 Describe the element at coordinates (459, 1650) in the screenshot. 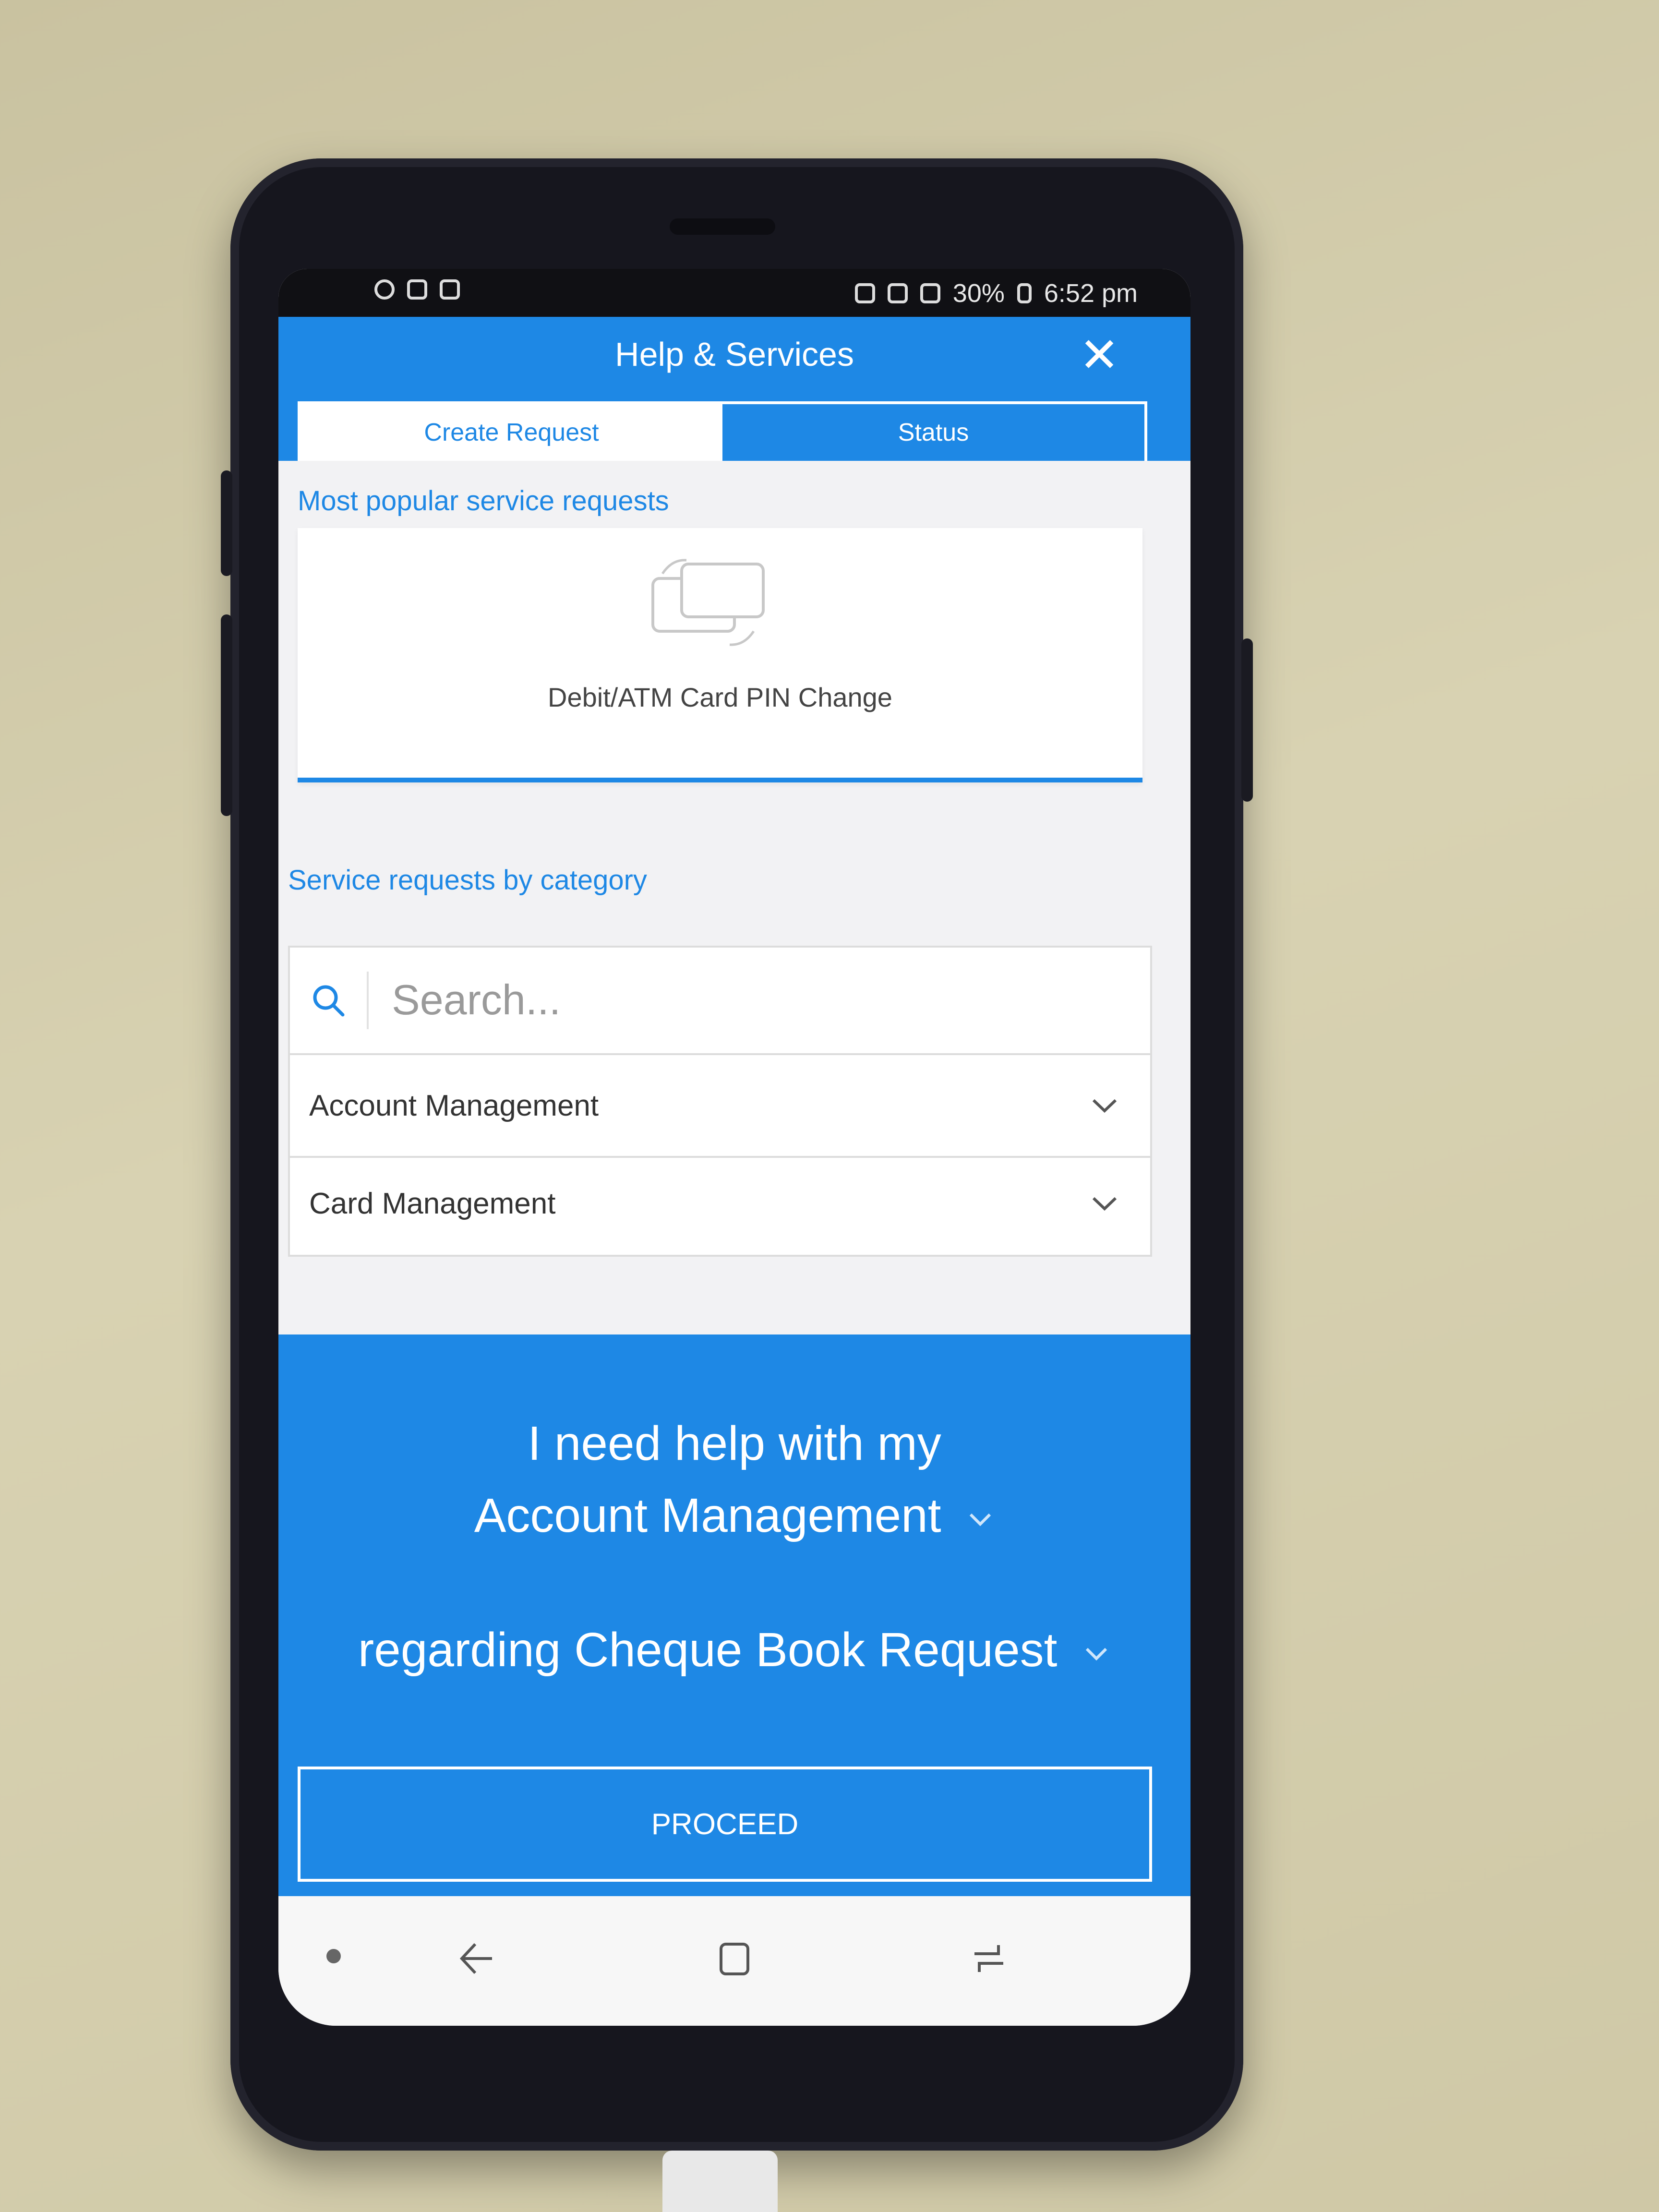

I see `regarding-label: regarding` at that location.